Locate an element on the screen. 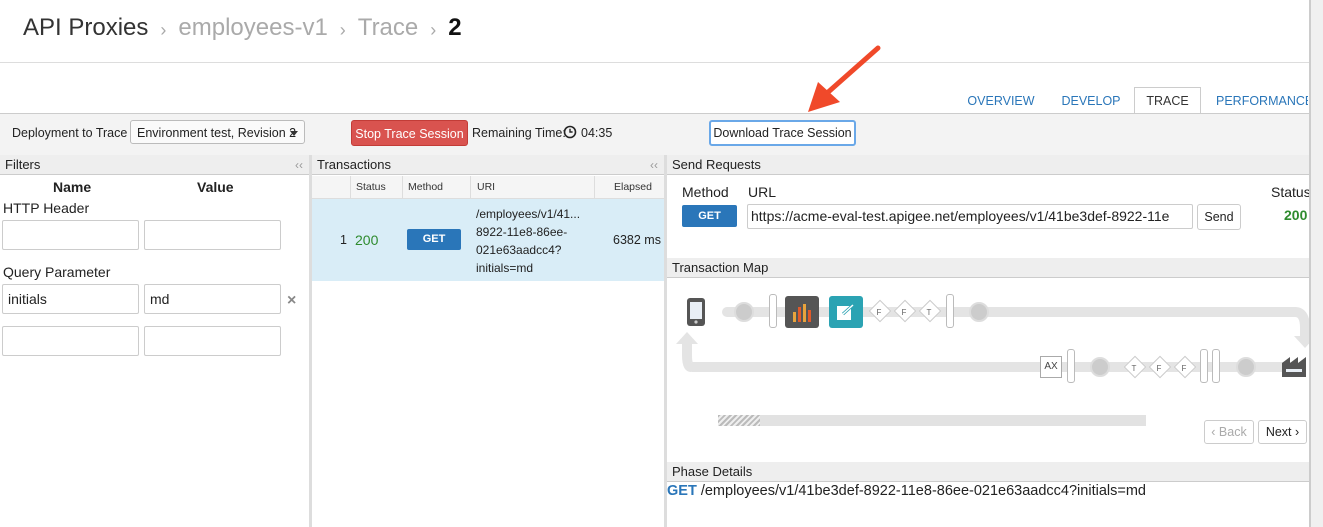 This screenshot has width=1323, height=527. breadcrumb-proxy: employees-v1 is located at coordinates (252, 28).